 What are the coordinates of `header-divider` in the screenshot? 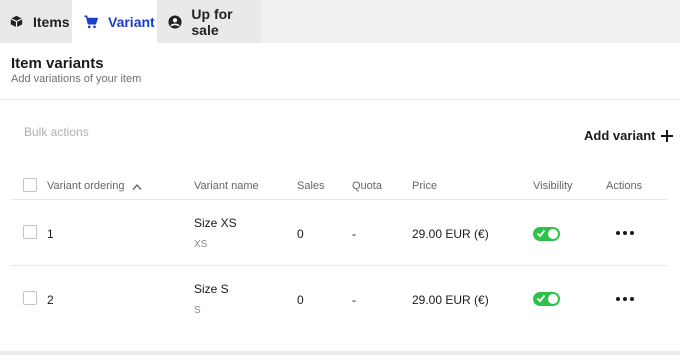 It's located at (340, 99).